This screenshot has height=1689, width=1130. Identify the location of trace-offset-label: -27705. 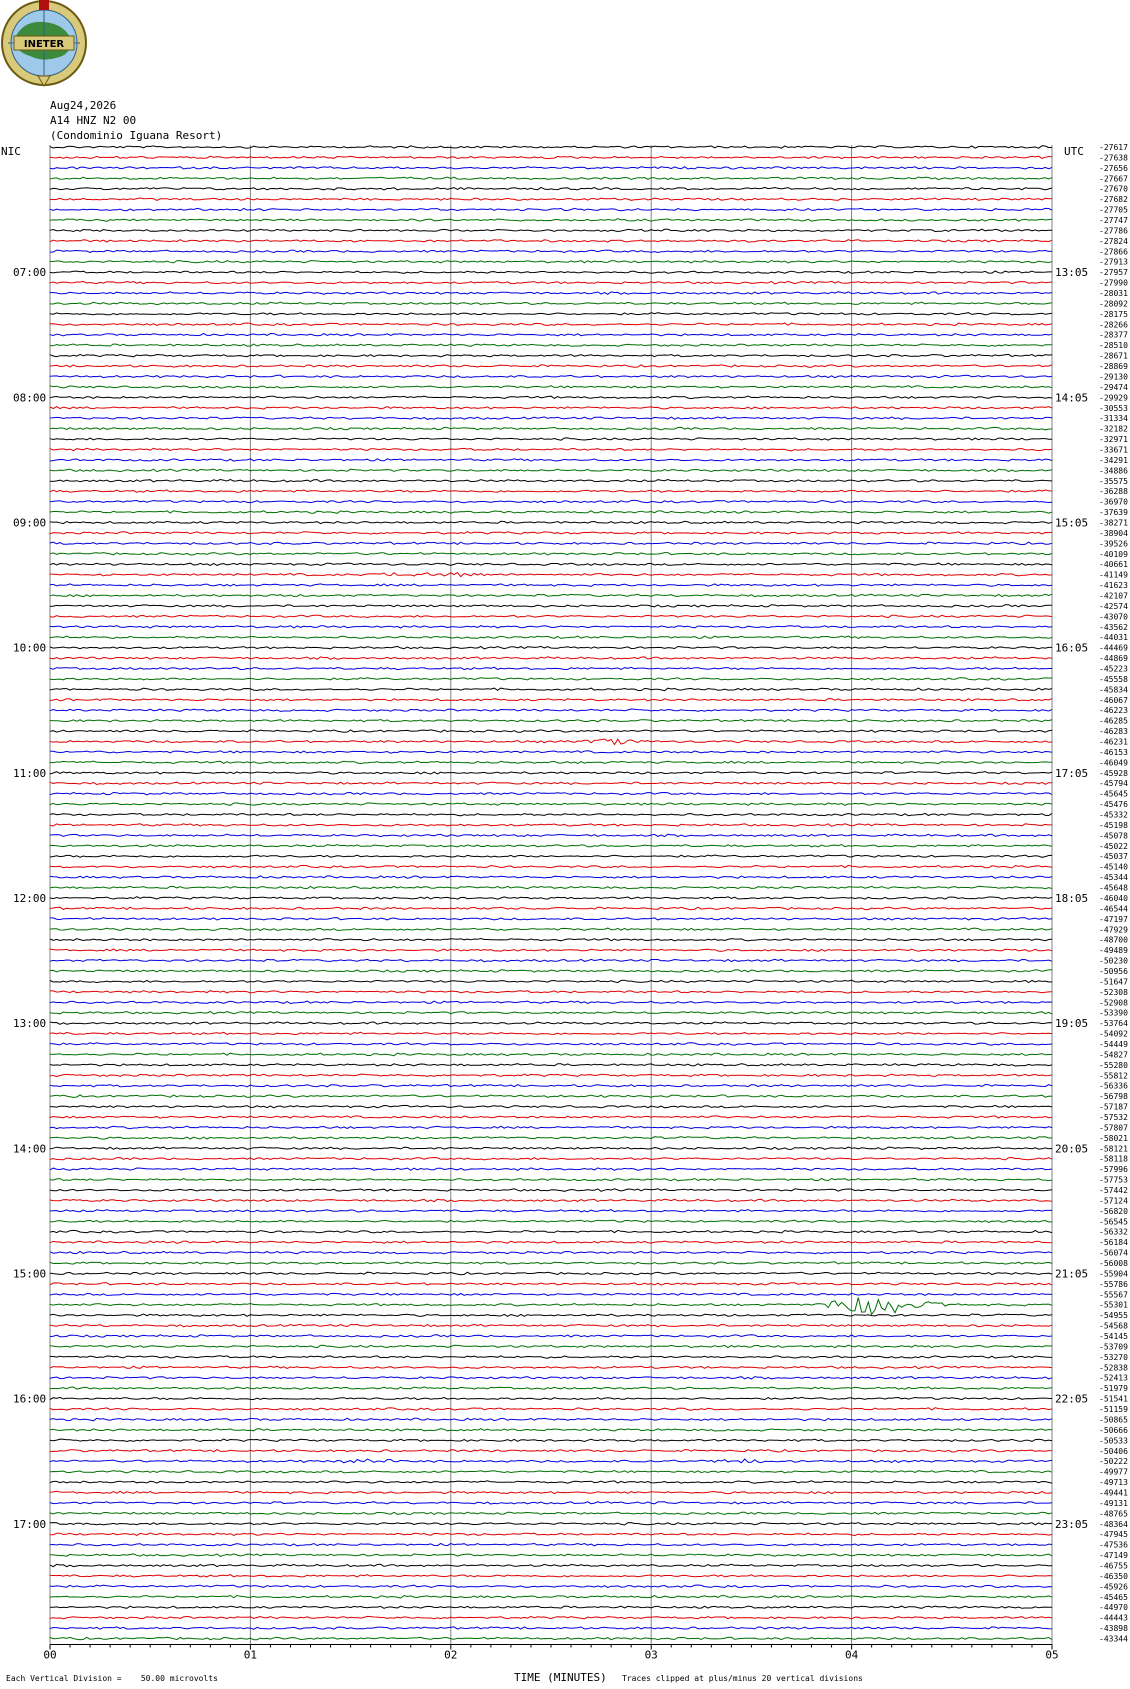
(1113, 210).